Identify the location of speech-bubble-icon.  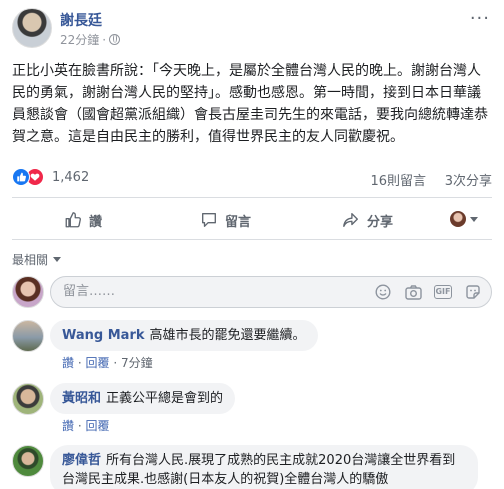
(209, 220).